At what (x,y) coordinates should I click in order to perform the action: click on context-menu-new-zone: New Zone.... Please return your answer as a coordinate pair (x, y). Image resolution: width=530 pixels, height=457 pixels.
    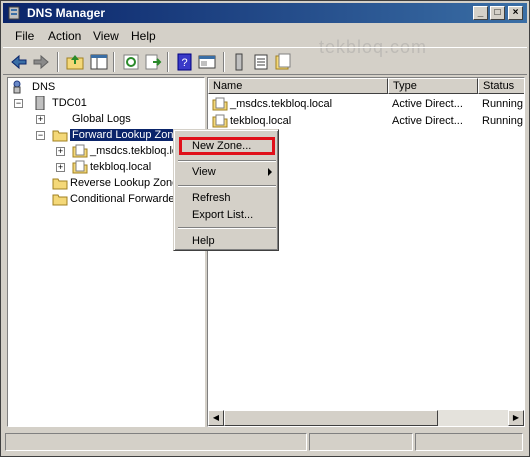
    Looking at the image, I should click on (221, 146).